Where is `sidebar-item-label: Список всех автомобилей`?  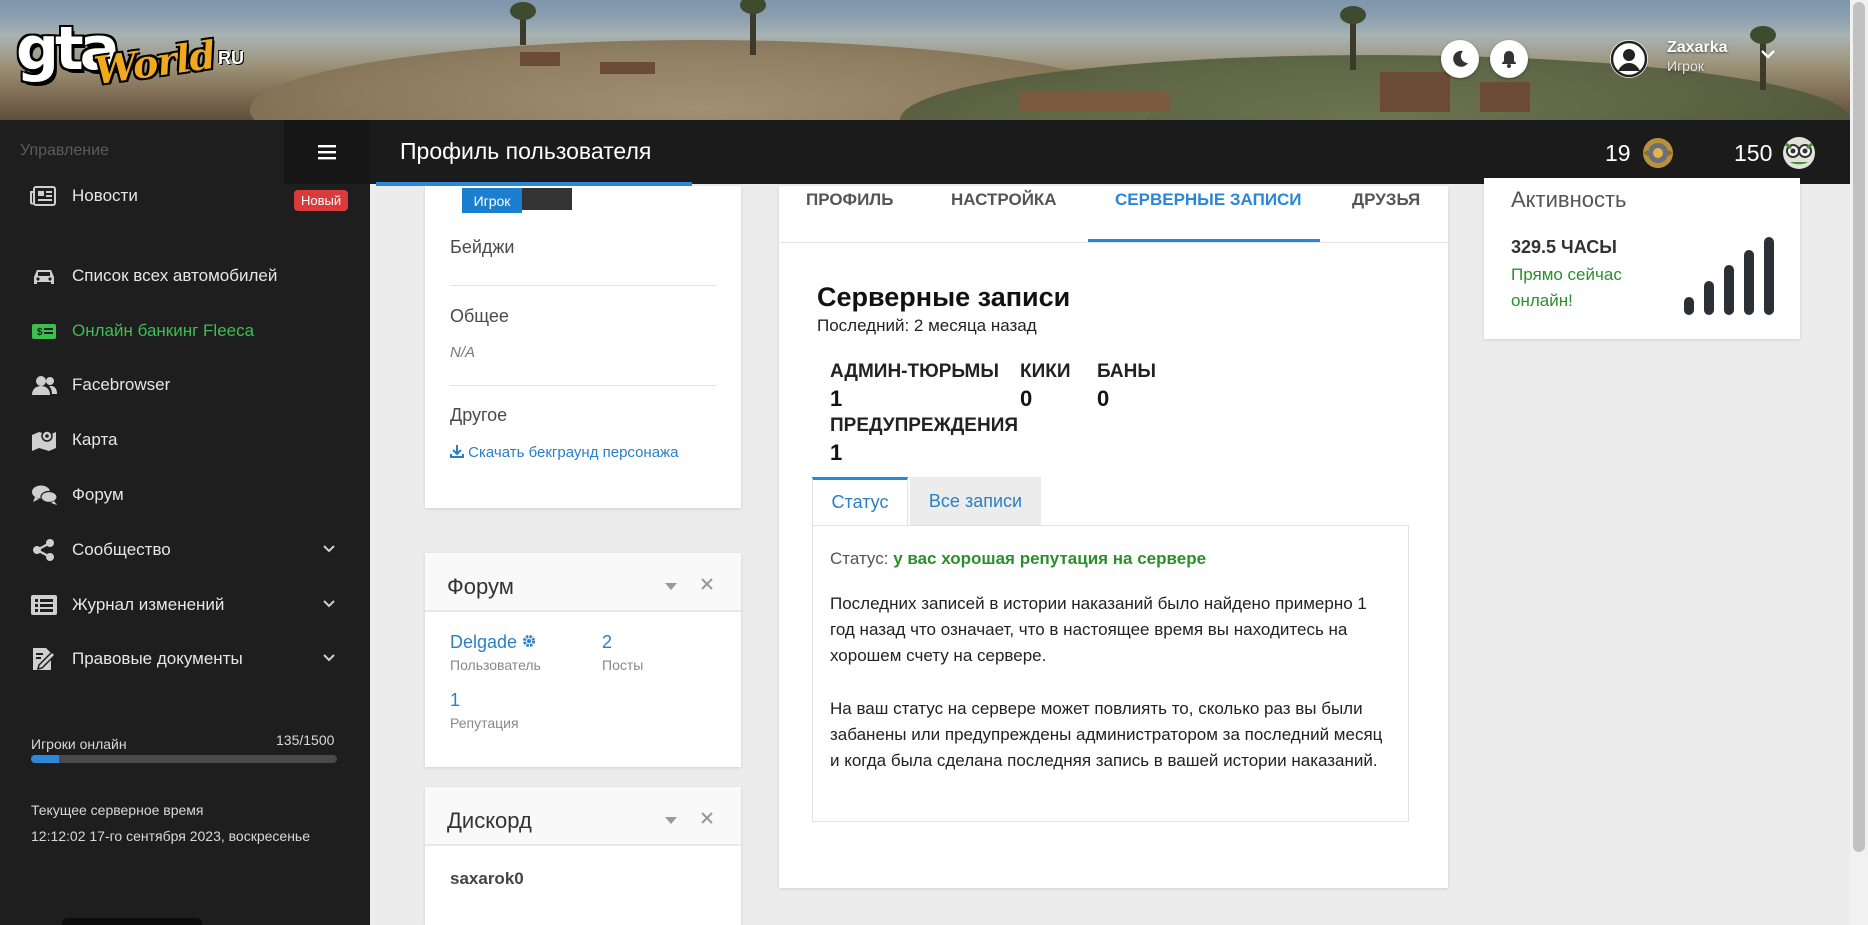
sidebar-item-label: Список всех автомобилей is located at coordinates (175, 275).